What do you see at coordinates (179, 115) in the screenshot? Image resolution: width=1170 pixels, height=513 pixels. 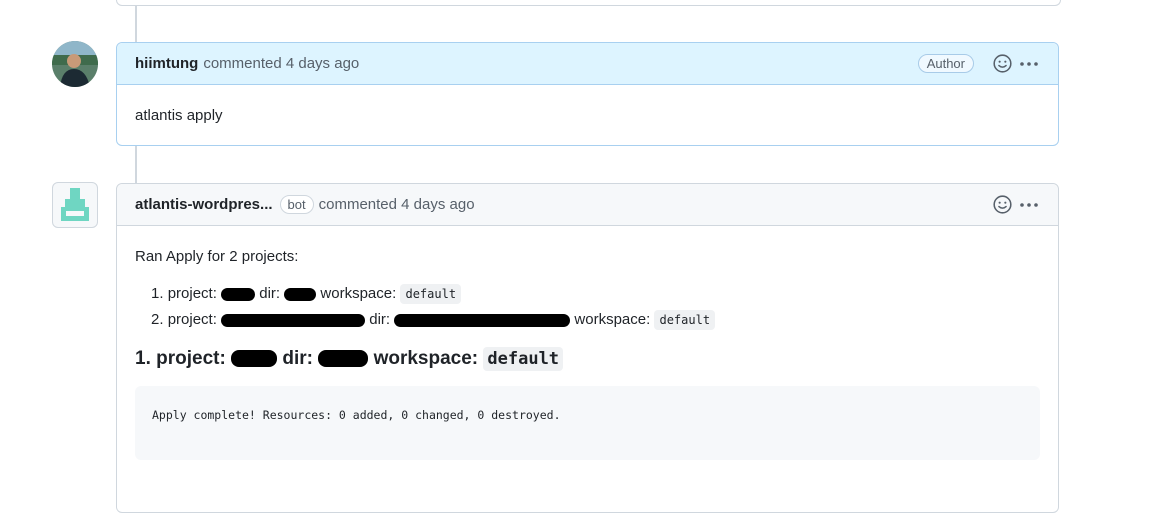 I see `comment-body: atlantis apply` at bounding box center [179, 115].